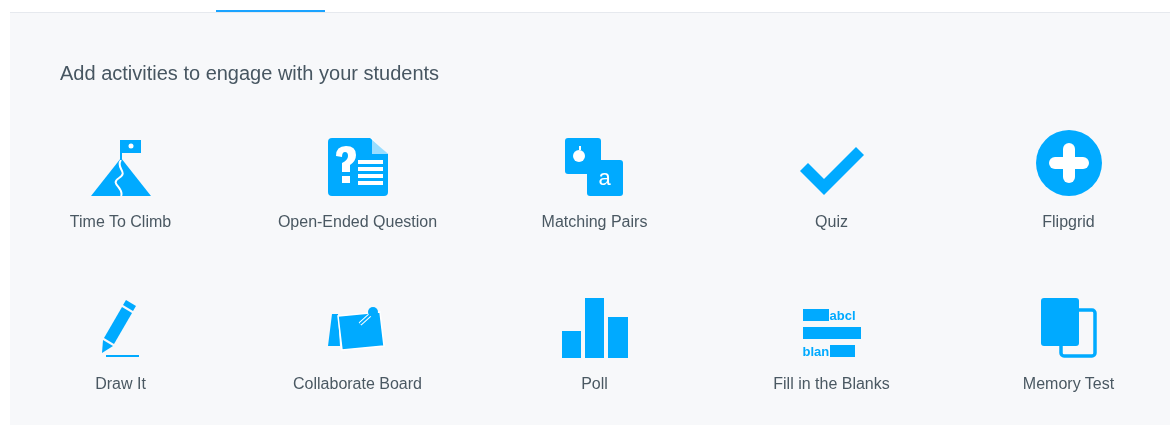 This screenshot has width=1170, height=425. I want to click on activity-label: Open-Ended Question, so click(357, 222).